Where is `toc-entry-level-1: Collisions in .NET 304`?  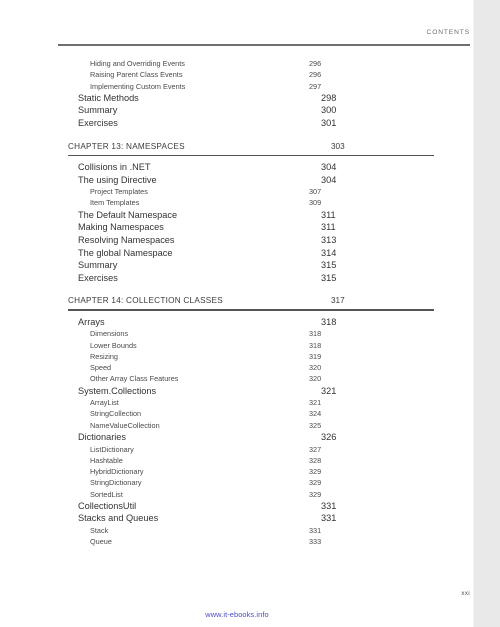 toc-entry-level-1: Collisions in .NET 304 is located at coordinates (237, 167).